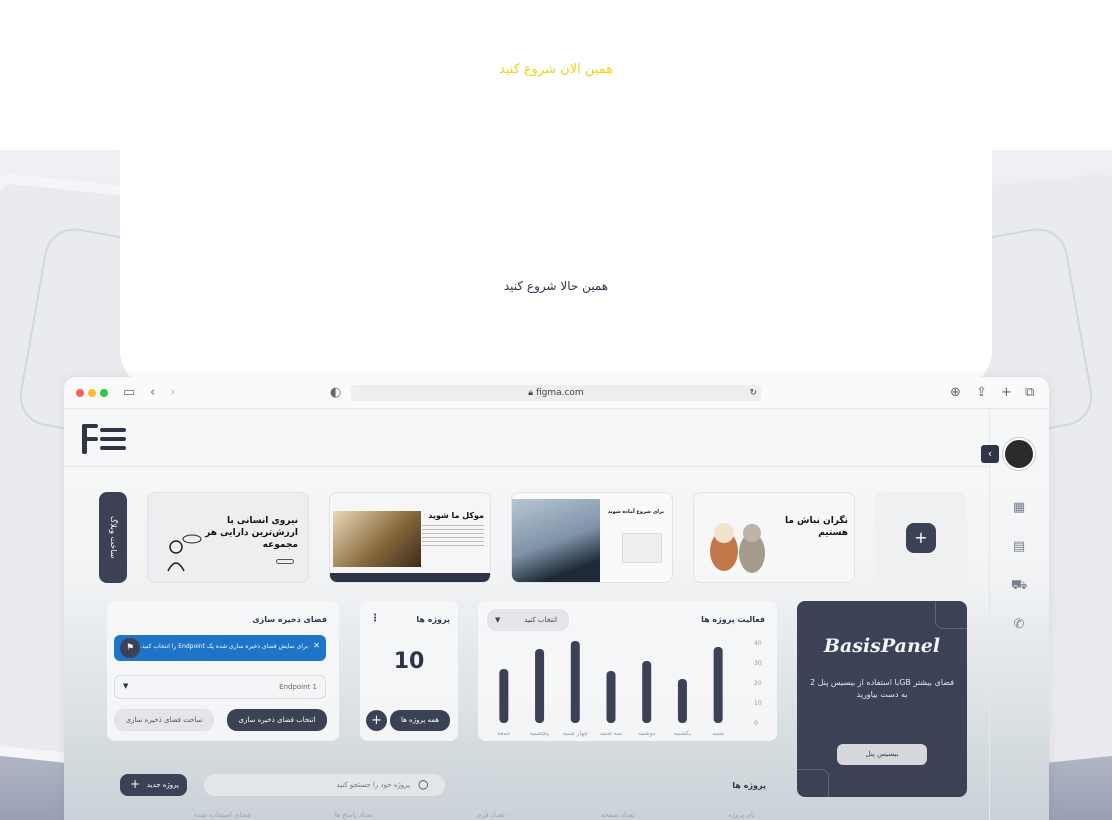 Image resolution: width=1112 pixels, height=820 pixels. I want to click on template-card-pets: نگران نباش ما هستیم, so click(774, 537).